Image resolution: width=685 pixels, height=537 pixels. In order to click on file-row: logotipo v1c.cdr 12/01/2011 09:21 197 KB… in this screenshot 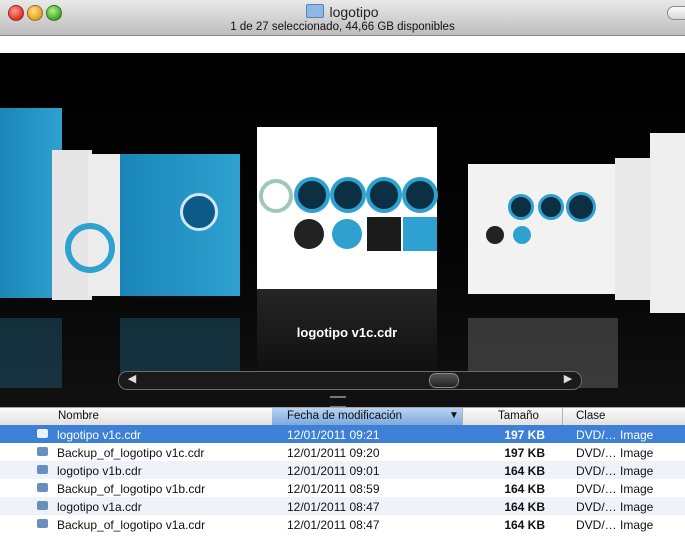, I will do `click(342, 434)`.